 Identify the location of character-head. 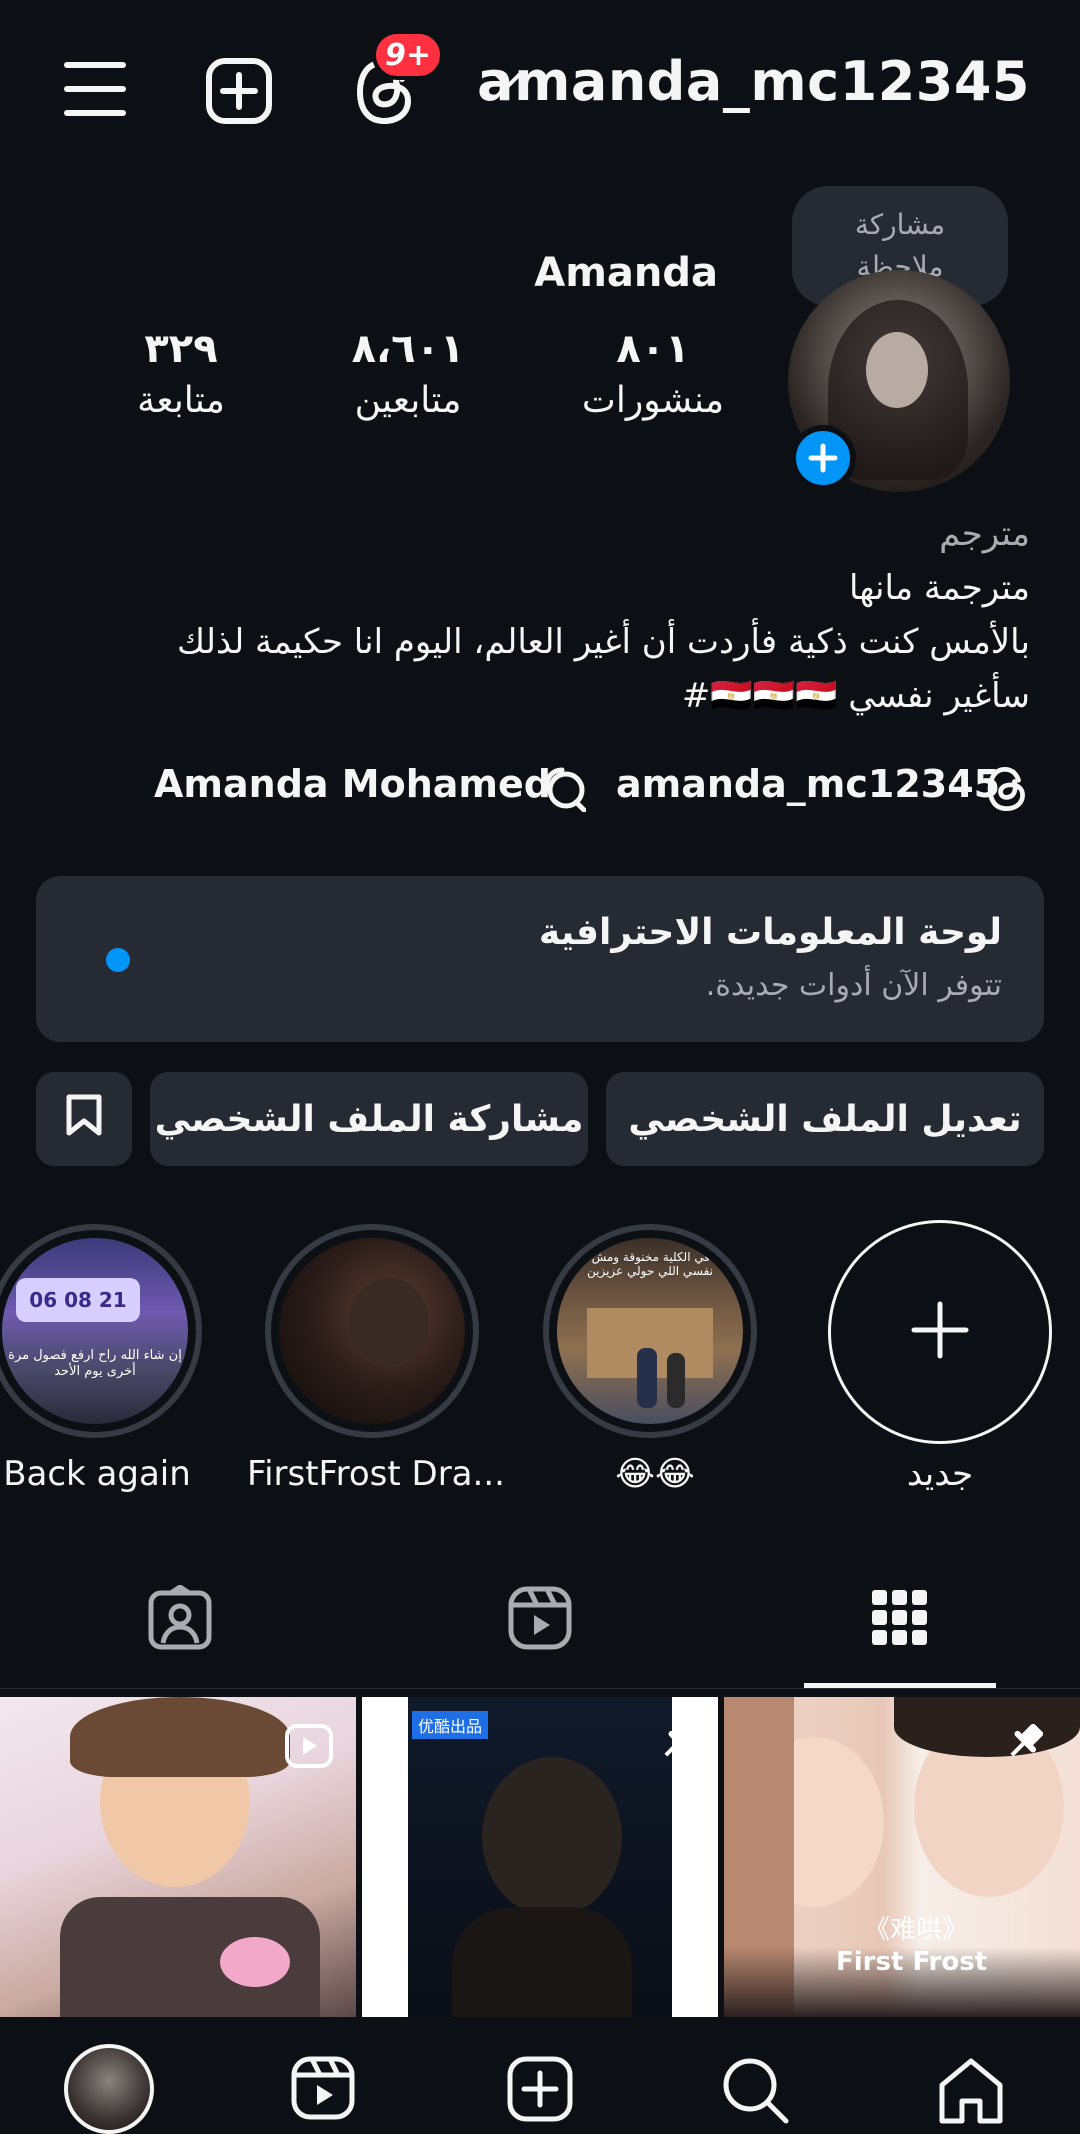
(552, 1837).